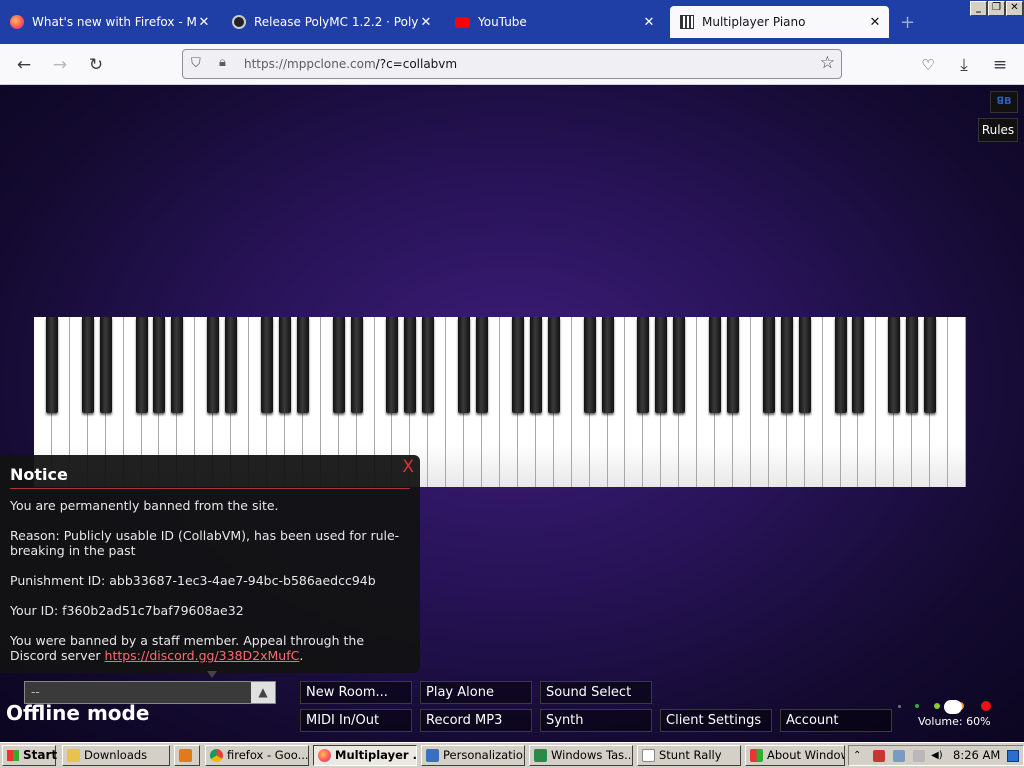 The height and width of the screenshot is (768, 1024). What do you see at coordinates (187, 755) in the screenshot?
I see `taskbar-item-media` at bounding box center [187, 755].